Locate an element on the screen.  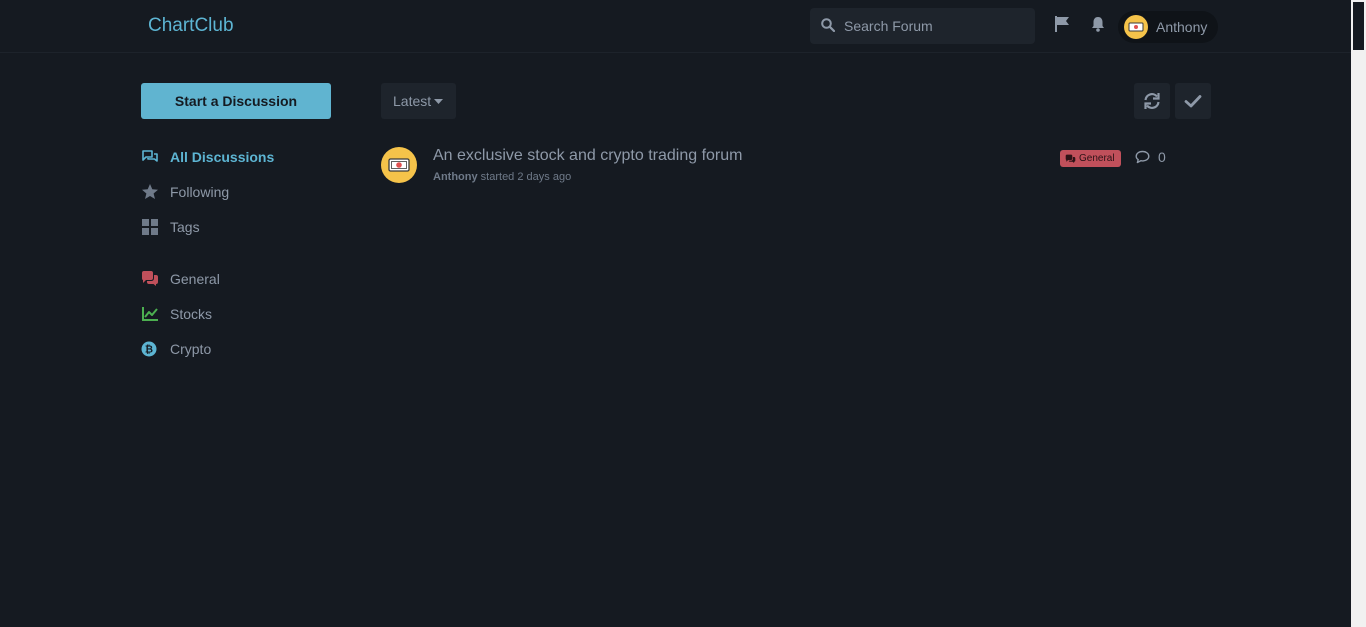
tag-label: General is located at coordinates (195, 279).